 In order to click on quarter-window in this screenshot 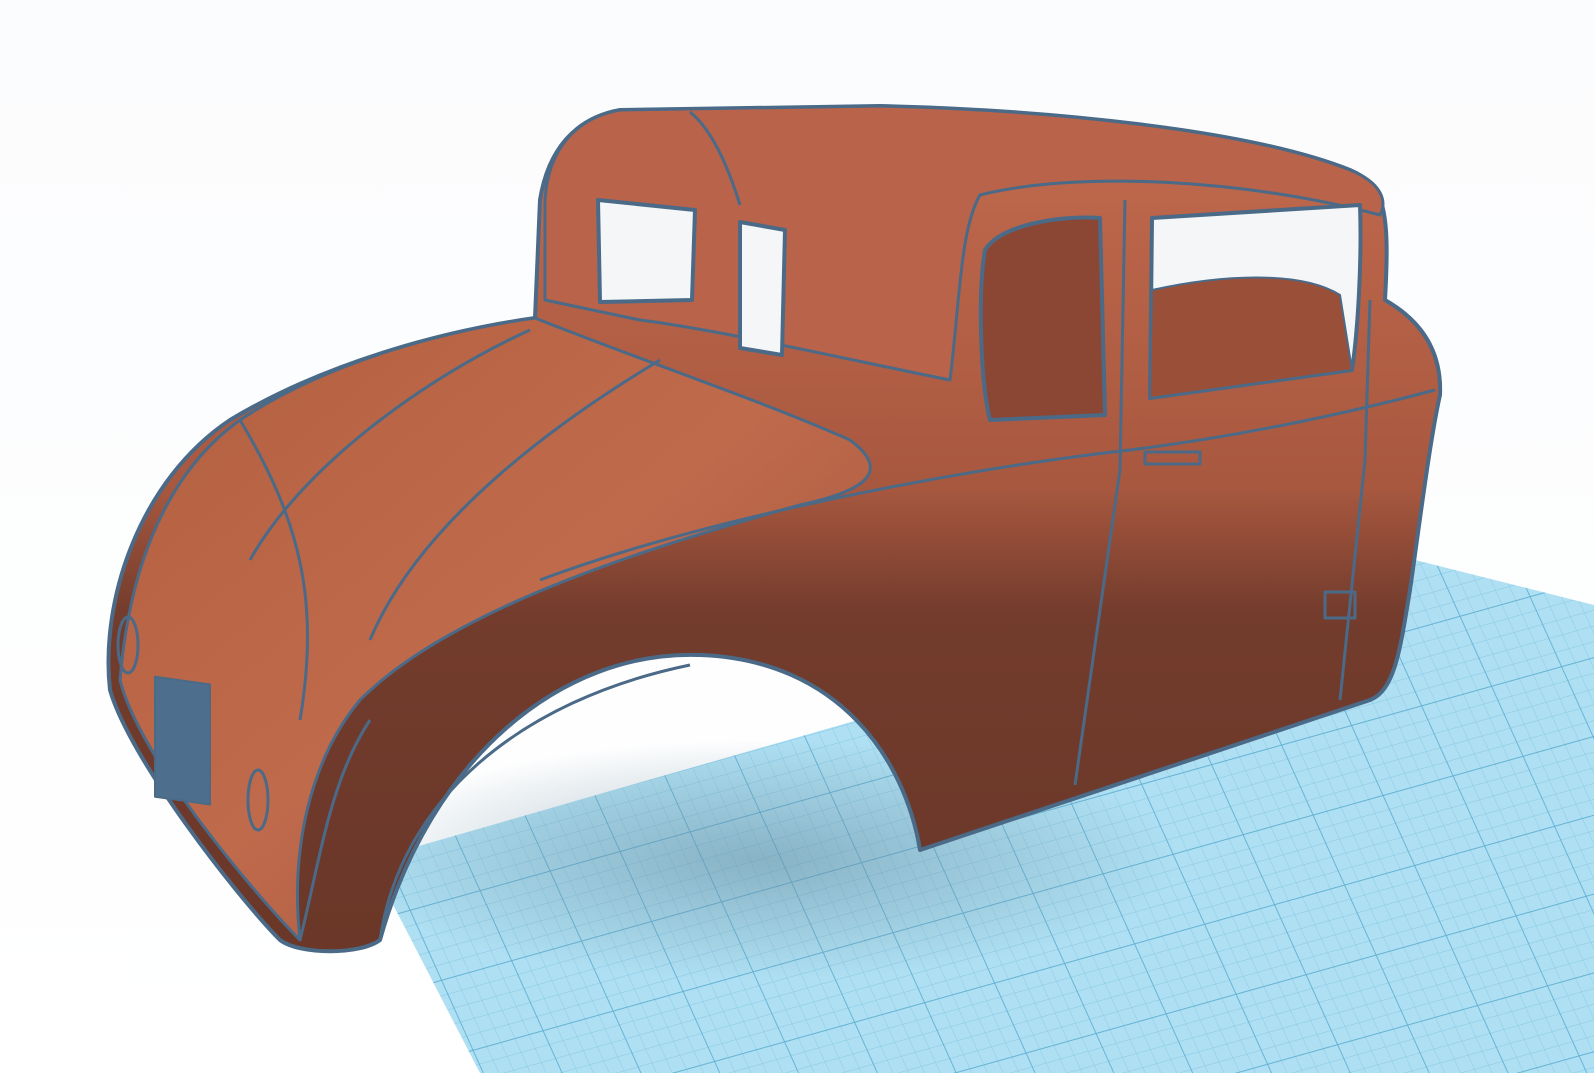, I will do `click(762, 288)`.